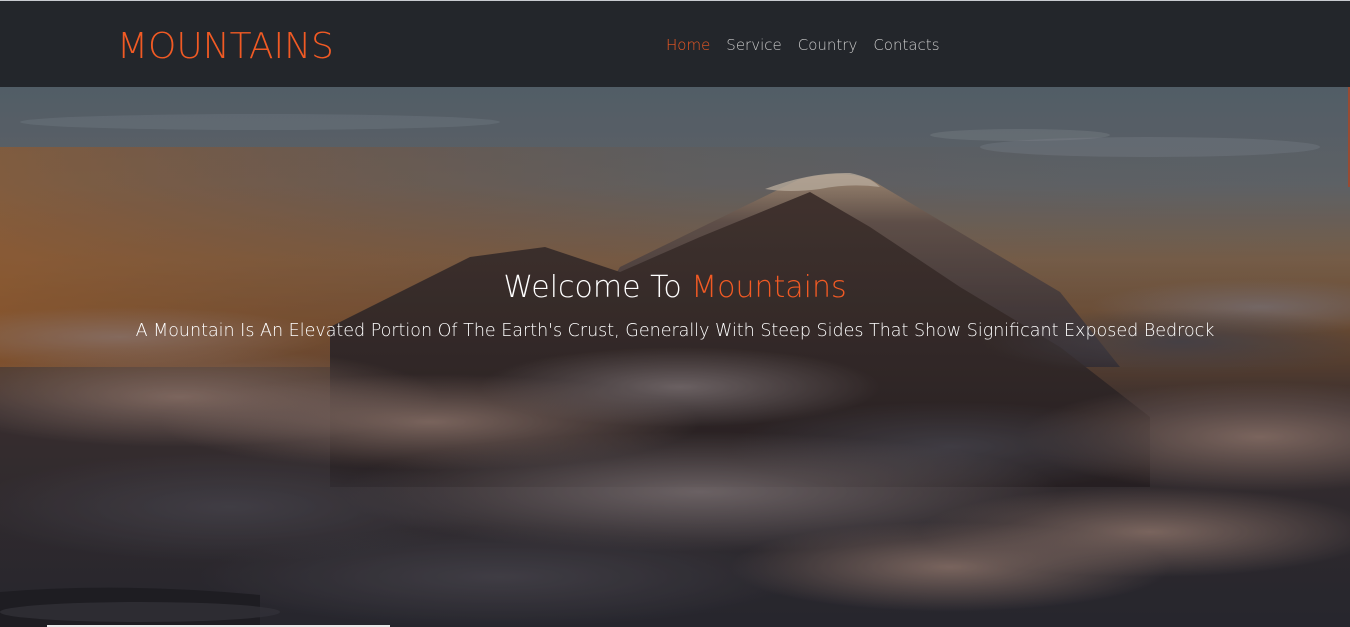 The image size is (1350, 627). Describe the element at coordinates (906, 45) in the screenshot. I see `nav-item-contacts: Contacts` at that location.